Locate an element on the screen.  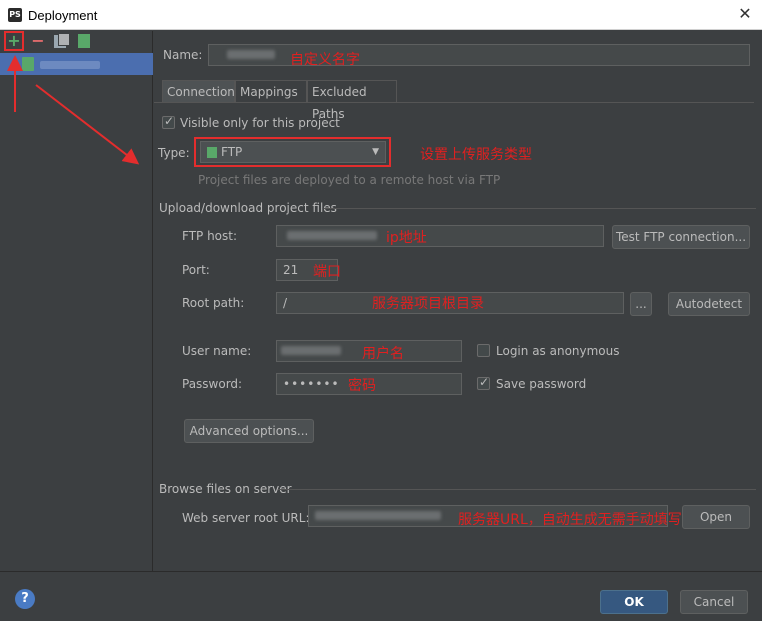
window-title: Deployment is located at coordinates (63, 15).